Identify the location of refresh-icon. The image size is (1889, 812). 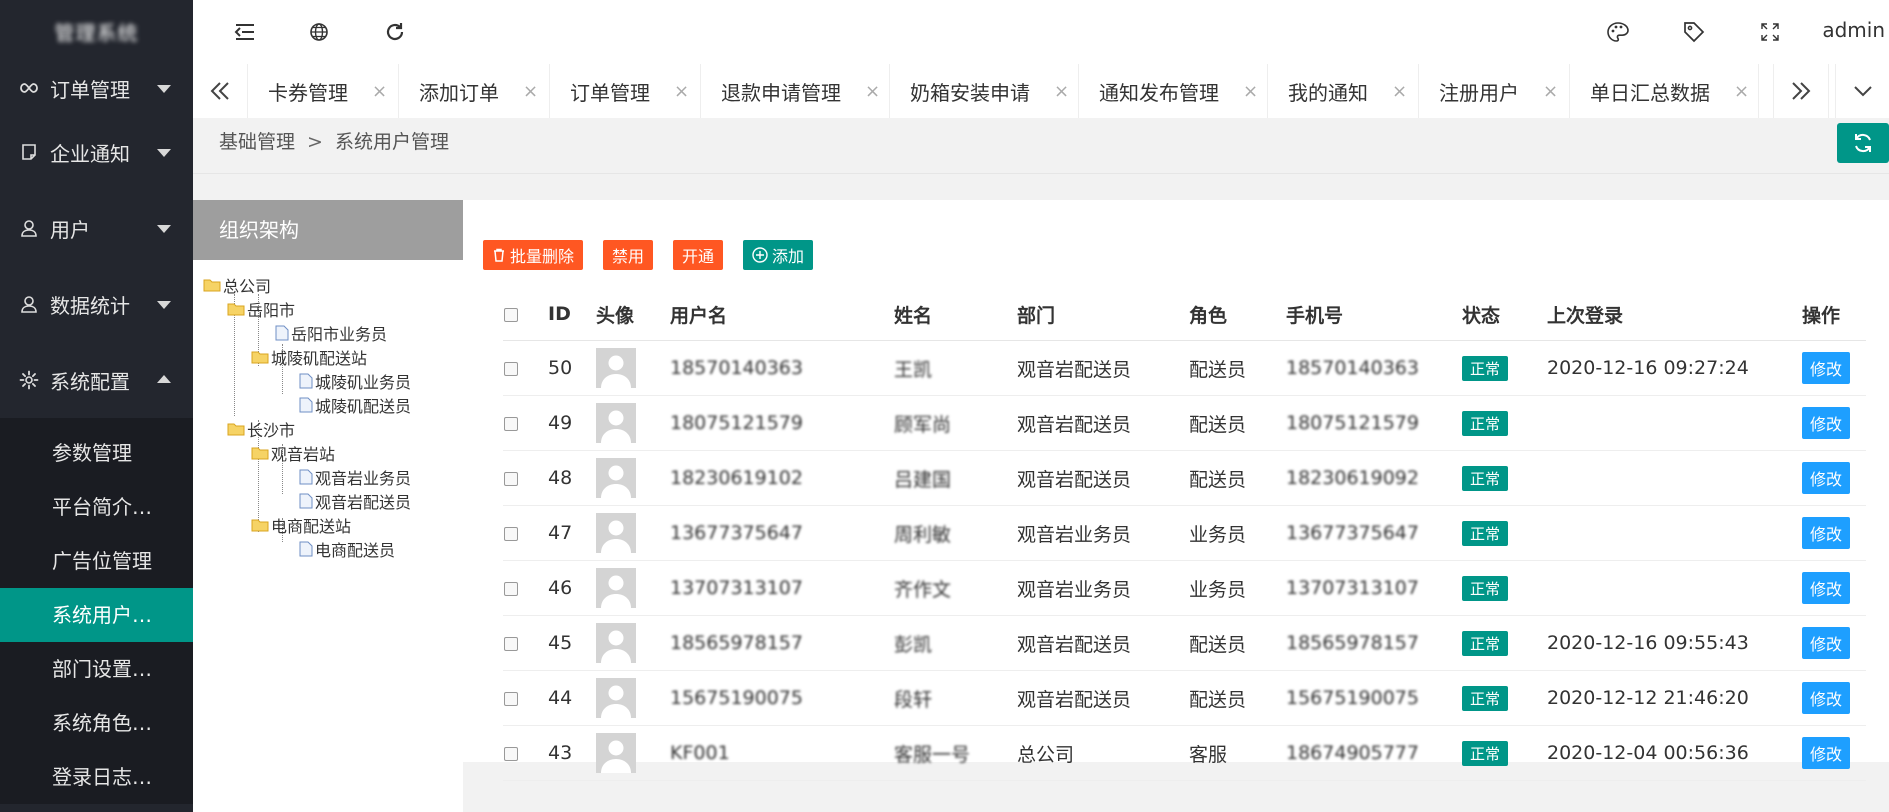
(395, 32).